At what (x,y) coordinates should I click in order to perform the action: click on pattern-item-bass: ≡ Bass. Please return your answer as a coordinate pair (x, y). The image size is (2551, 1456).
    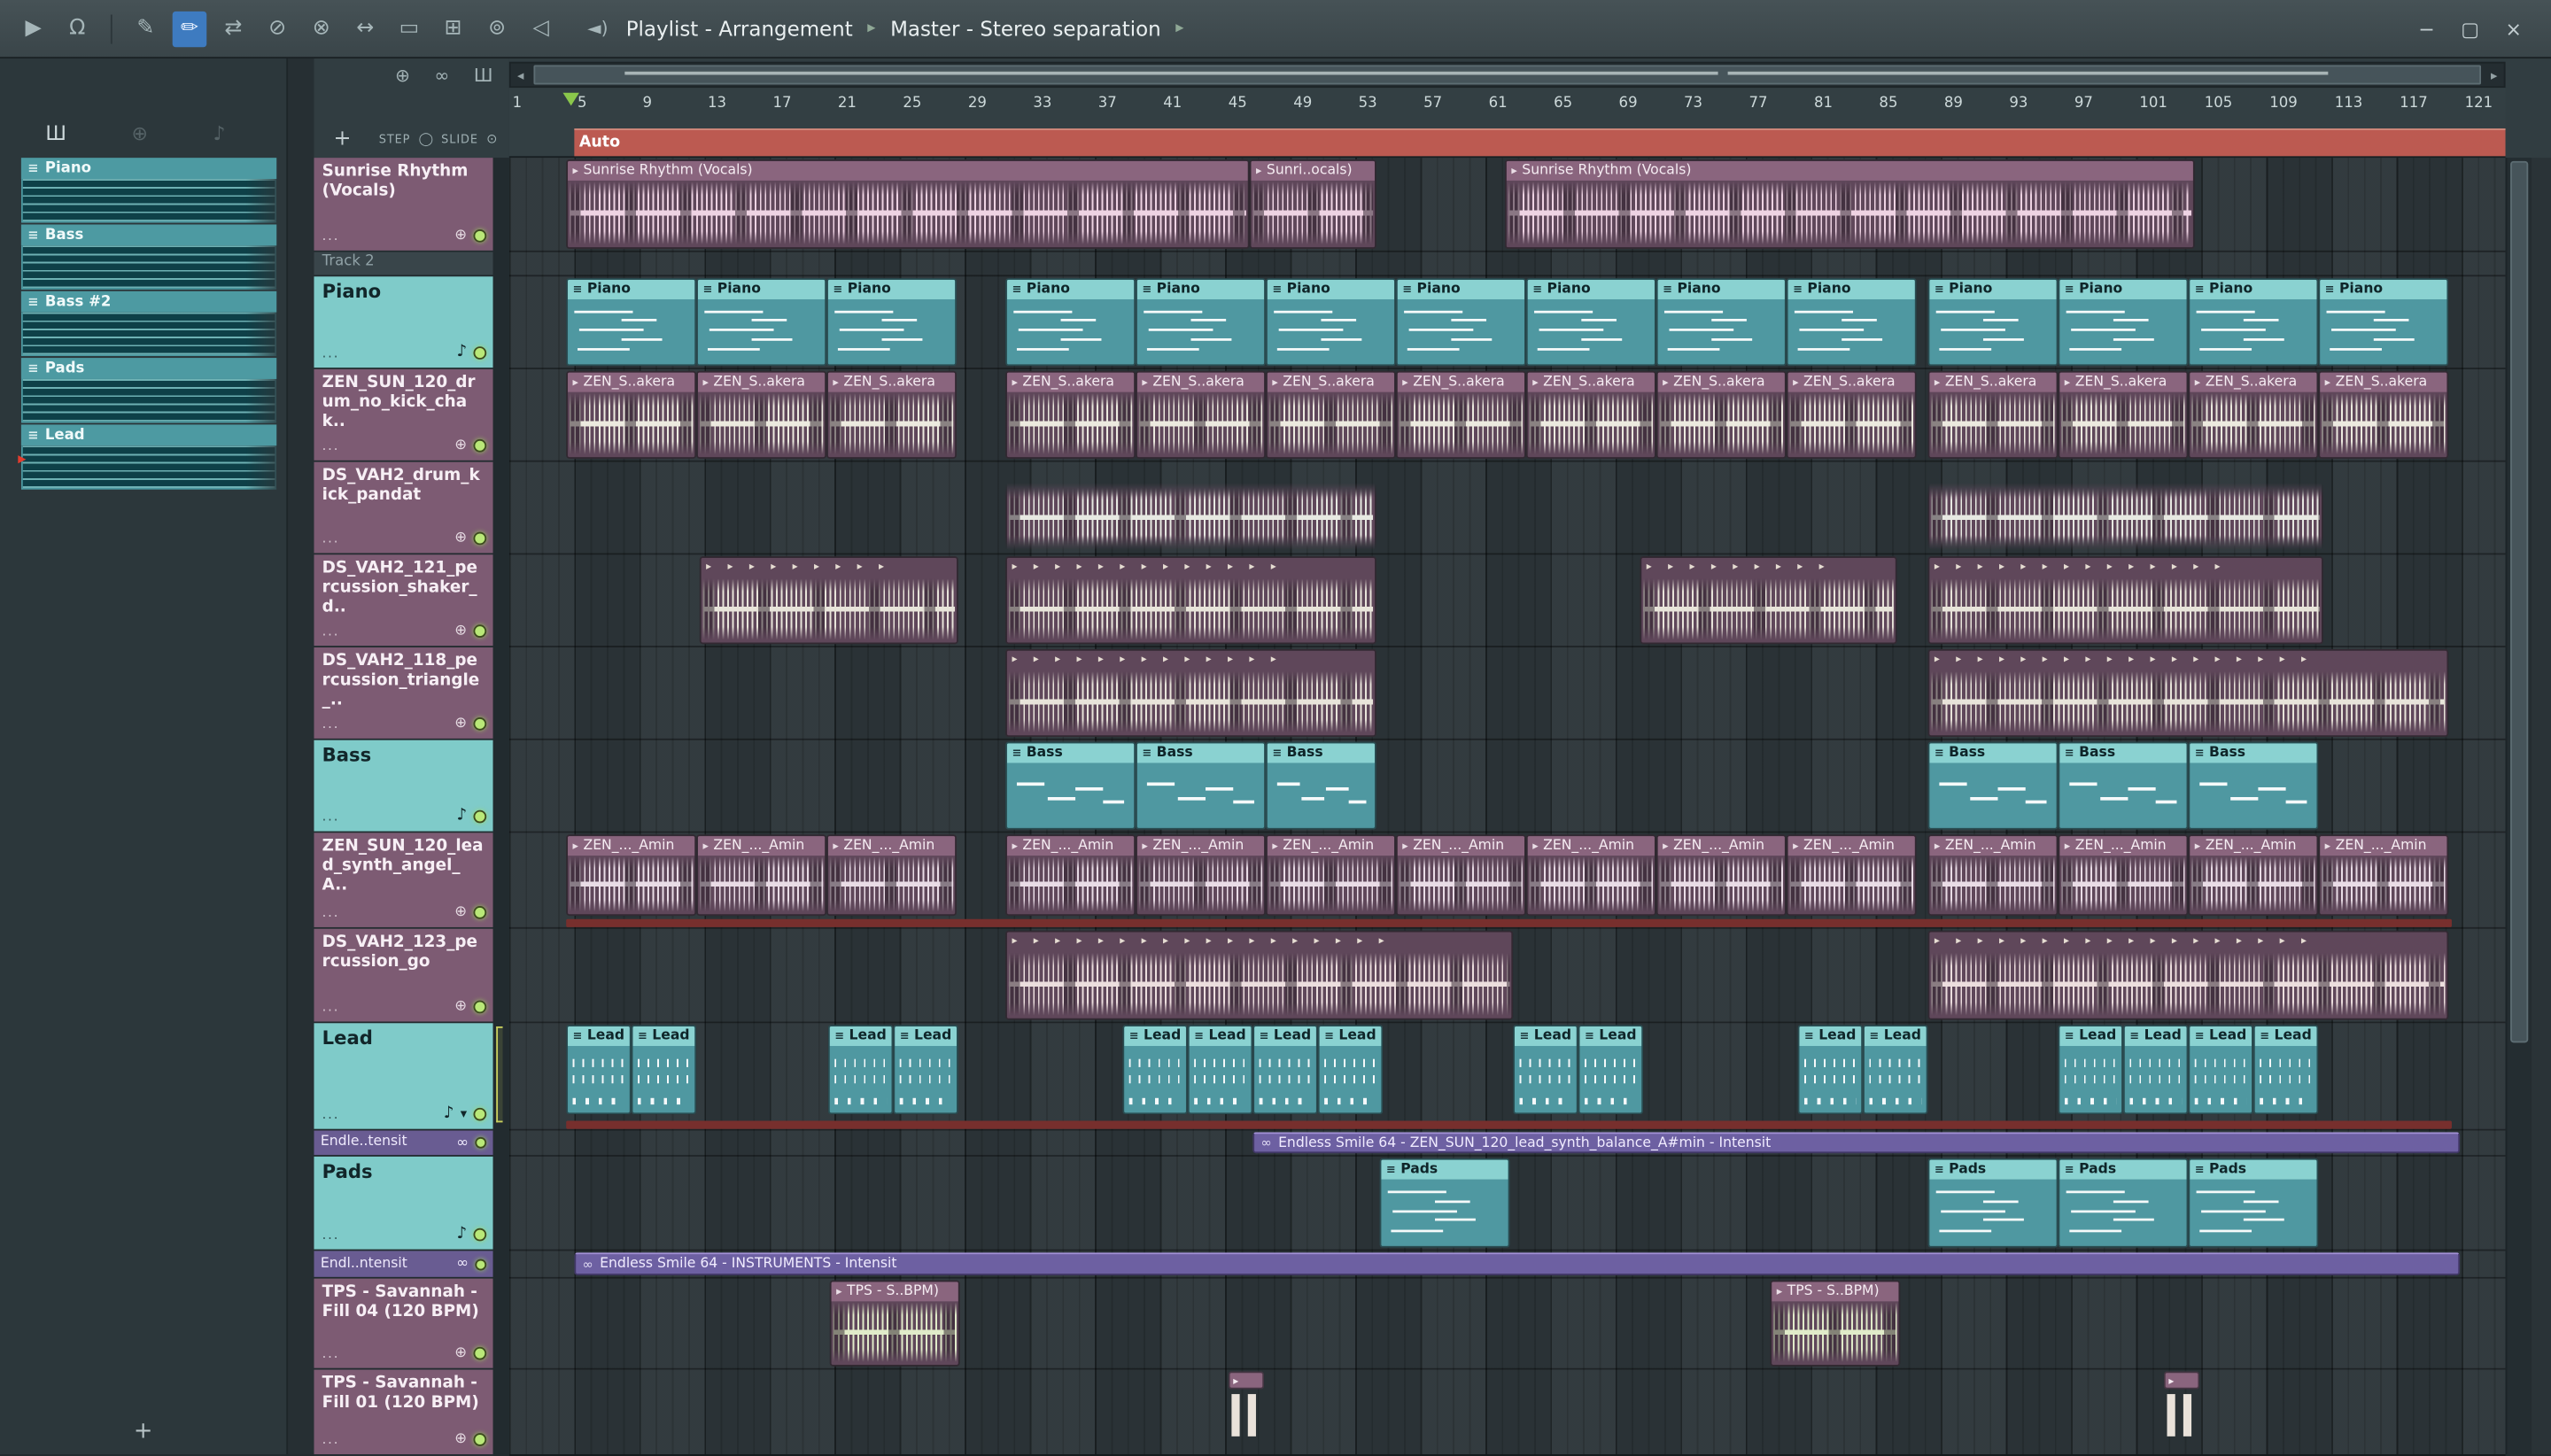
    Looking at the image, I should click on (148, 257).